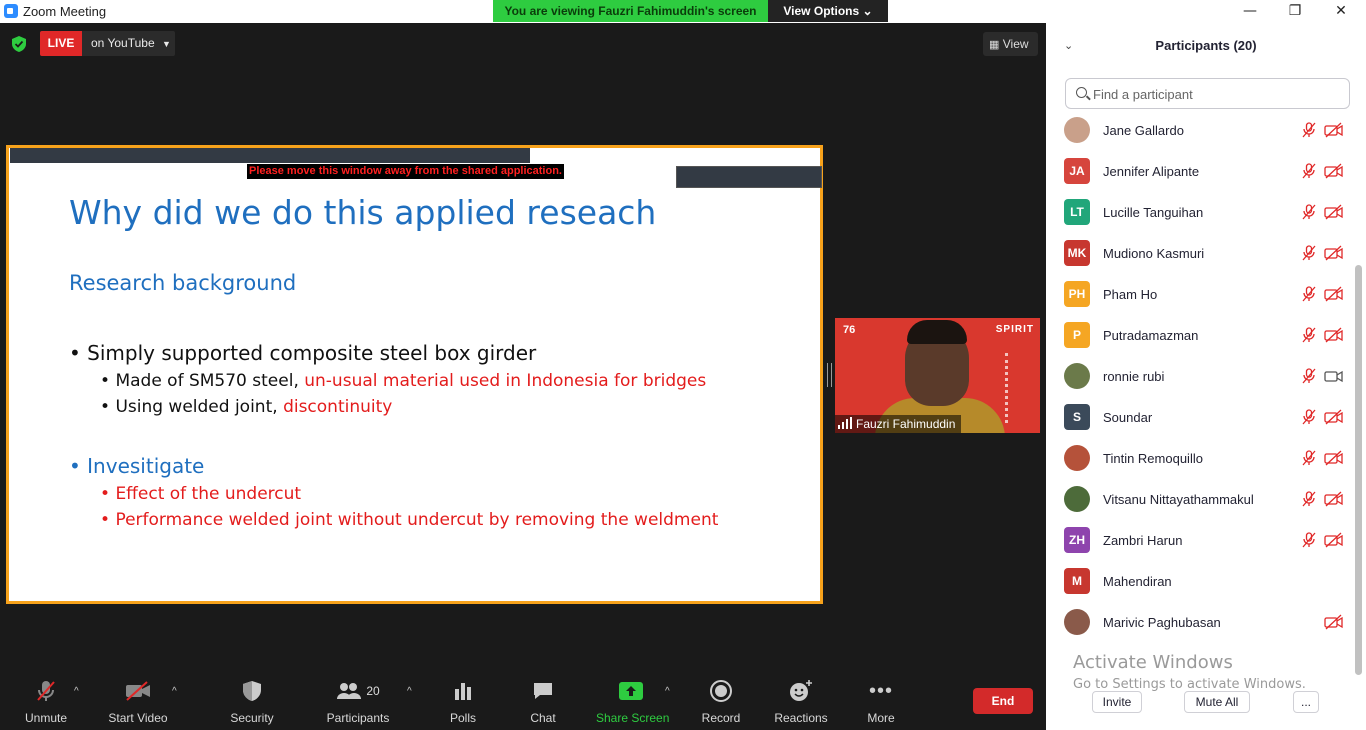 The height and width of the screenshot is (730, 1366). What do you see at coordinates (667, 691) in the screenshot?
I see `share-options-caret: ^` at bounding box center [667, 691].